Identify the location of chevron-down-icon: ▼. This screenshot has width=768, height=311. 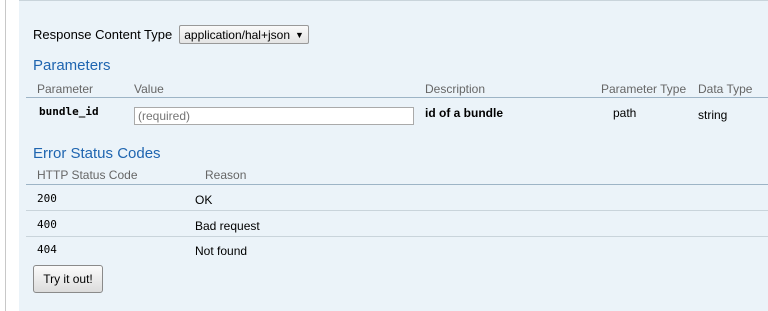
(299, 34).